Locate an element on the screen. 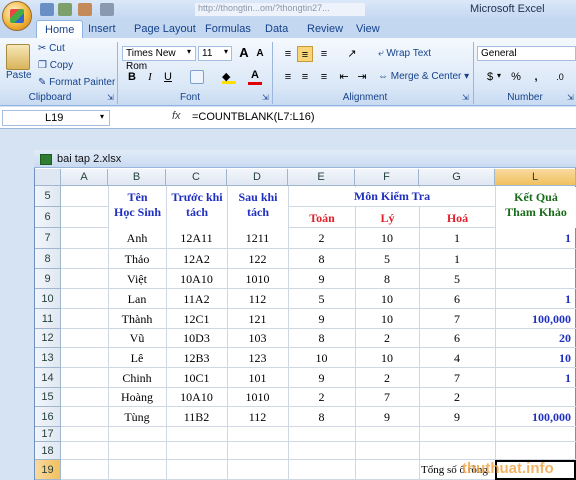 This screenshot has height=480, width=576. cell-after: 122 is located at coordinates (257, 259).